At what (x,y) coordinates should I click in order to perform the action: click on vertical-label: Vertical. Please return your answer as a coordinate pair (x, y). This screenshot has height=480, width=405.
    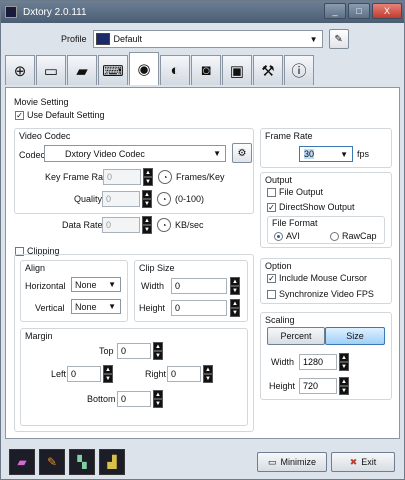
    Looking at the image, I should click on (50, 308).